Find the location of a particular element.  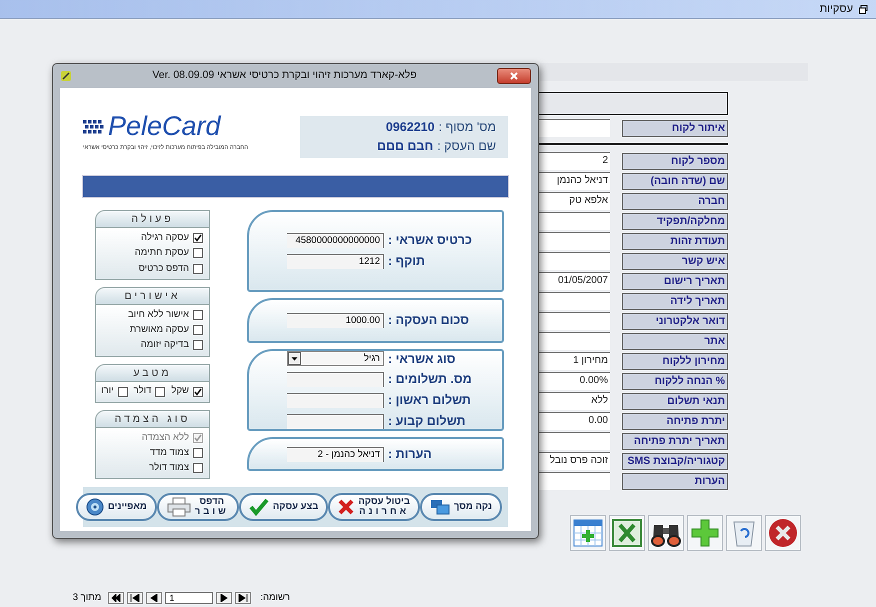

field-label: מחירון ללקוח is located at coordinates (675, 361).